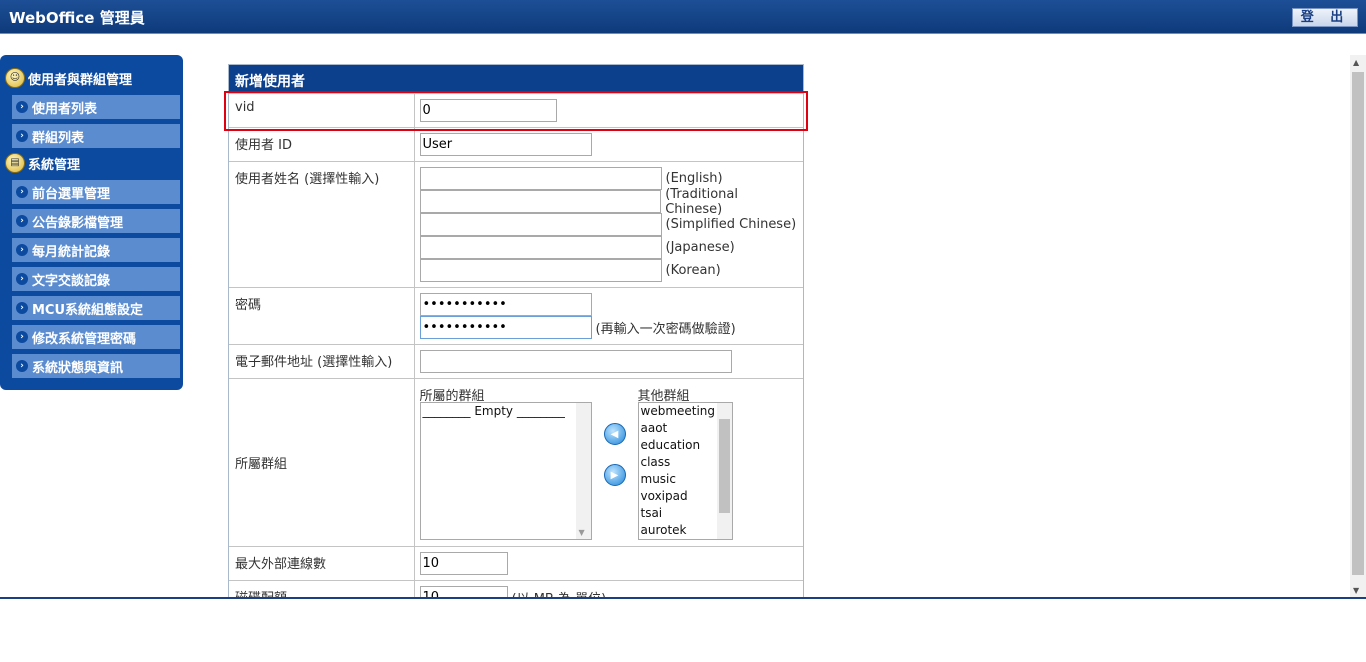 The width and height of the screenshot is (1366, 662). I want to click on lang-english-label: (English), so click(694, 178).